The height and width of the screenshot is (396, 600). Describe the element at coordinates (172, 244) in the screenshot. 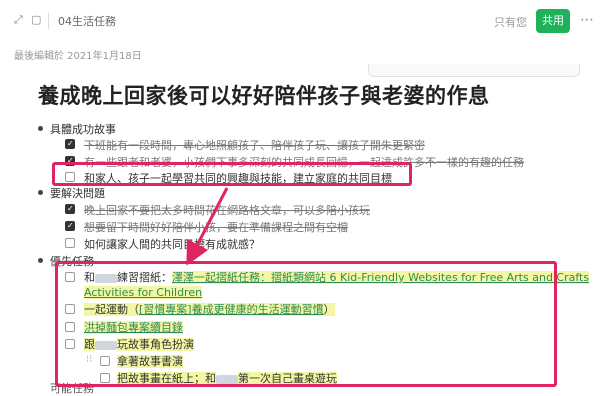

I see `task-text: 如何讓家人間的共同目標有成就感？` at that location.